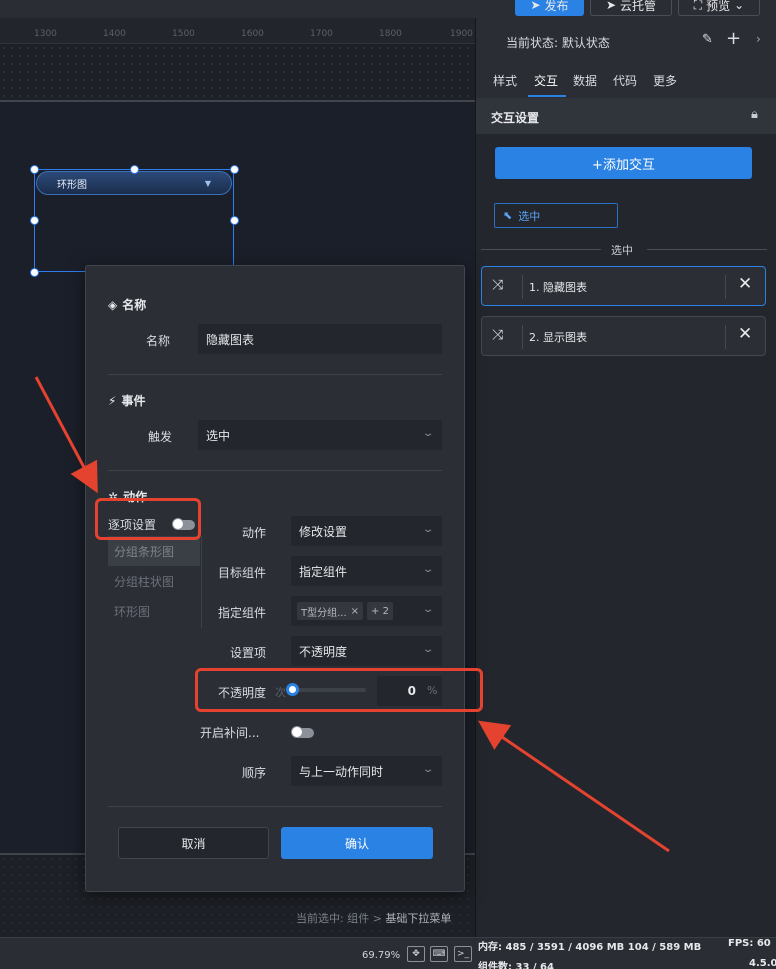 The image size is (776, 969). Describe the element at coordinates (665, 80) in the screenshot. I see `tab-more: 更多` at that location.